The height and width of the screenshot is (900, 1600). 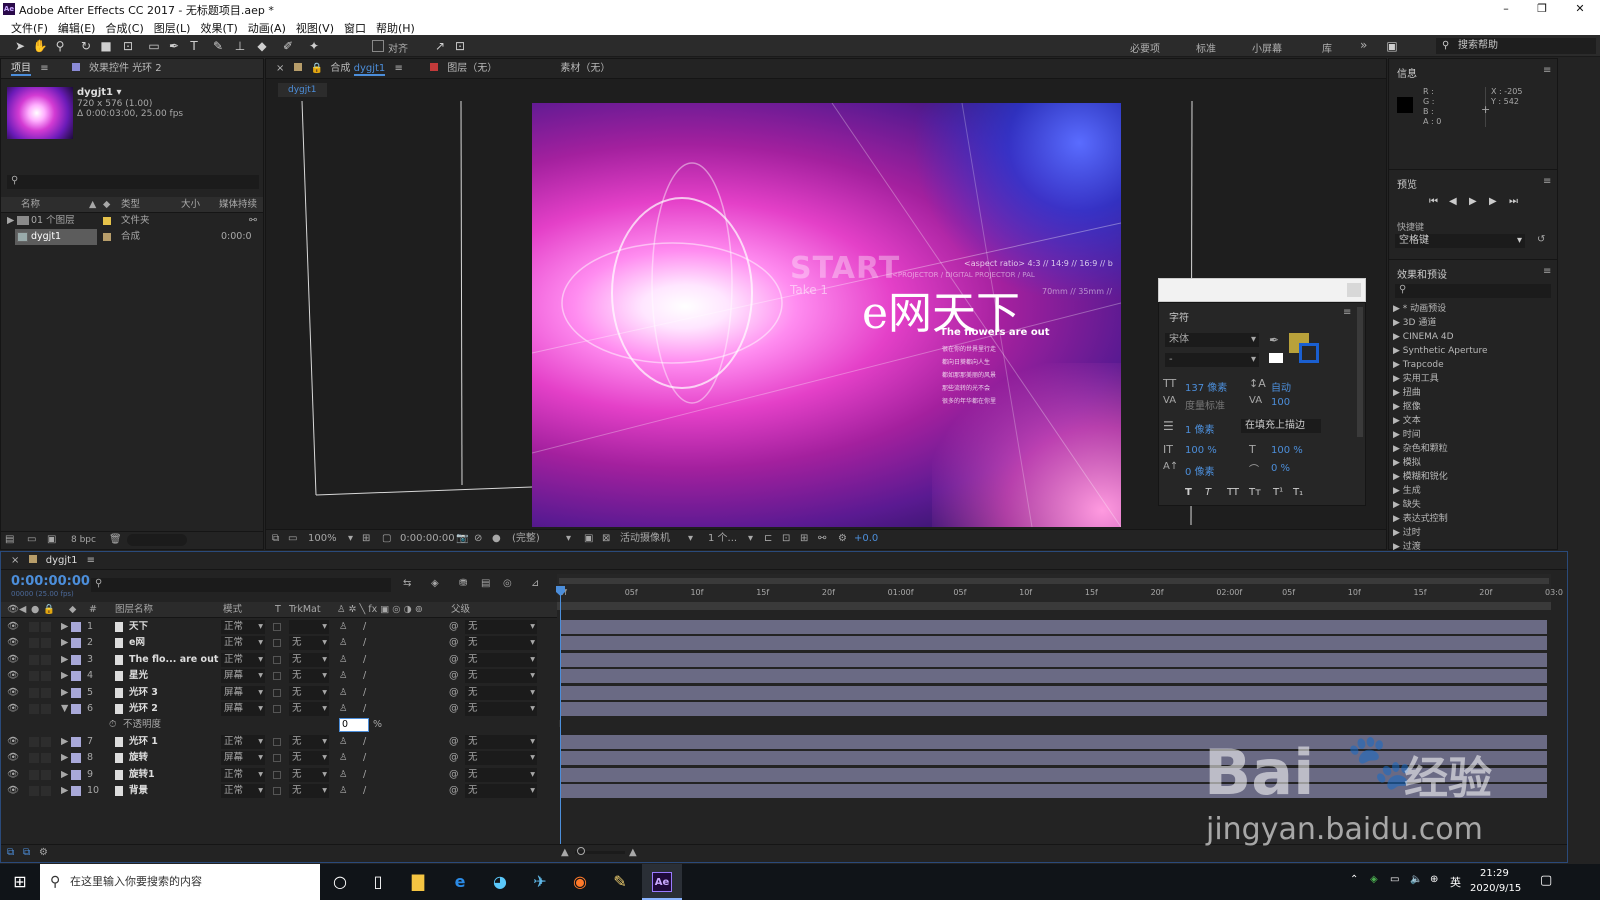 What do you see at coordinates (1473, 365) in the screenshot?
I see `effect-category: ▶ Trapcode` at bounding box center [1473, 365].